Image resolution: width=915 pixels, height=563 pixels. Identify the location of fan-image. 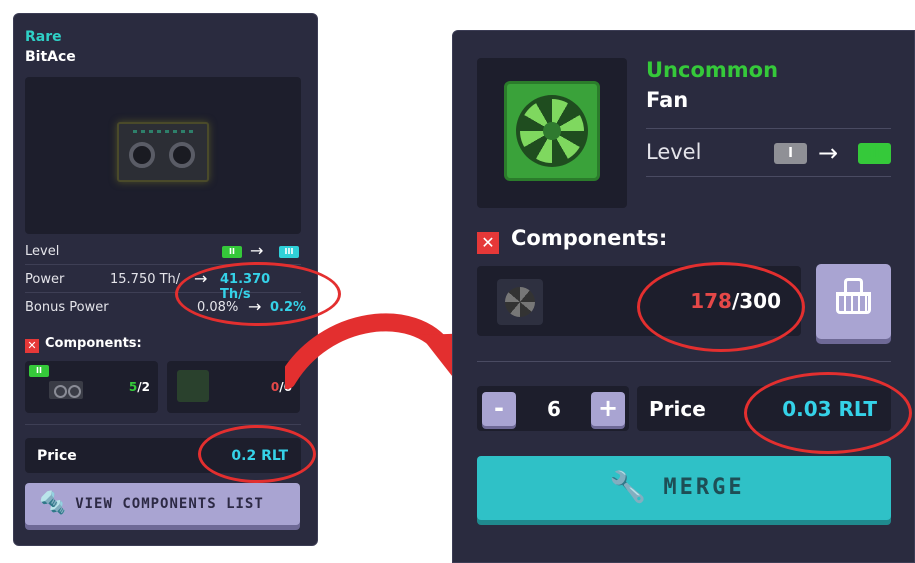
(552, 131).